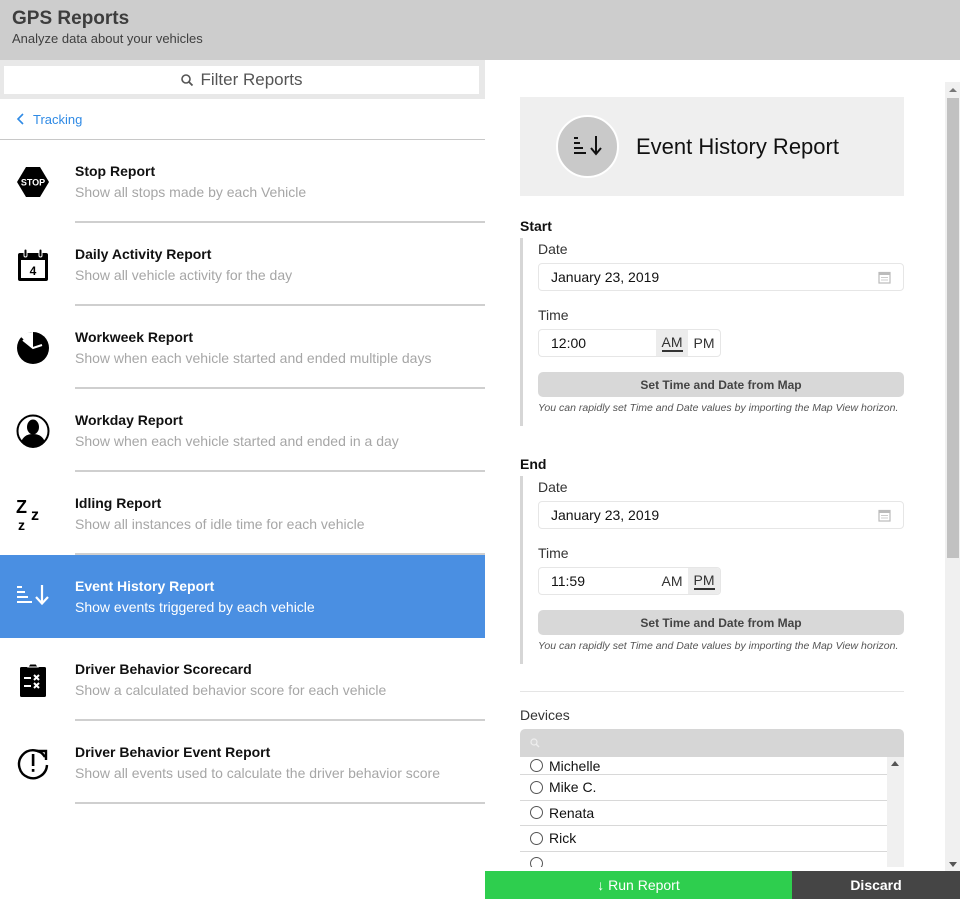 The width and height of the screenshot is (960, 899). What do you see at coordinates (191, 191) in the screenshot?
I see `report-description: Show all stops made by each Vehicle` at bounding box center [191, 191].